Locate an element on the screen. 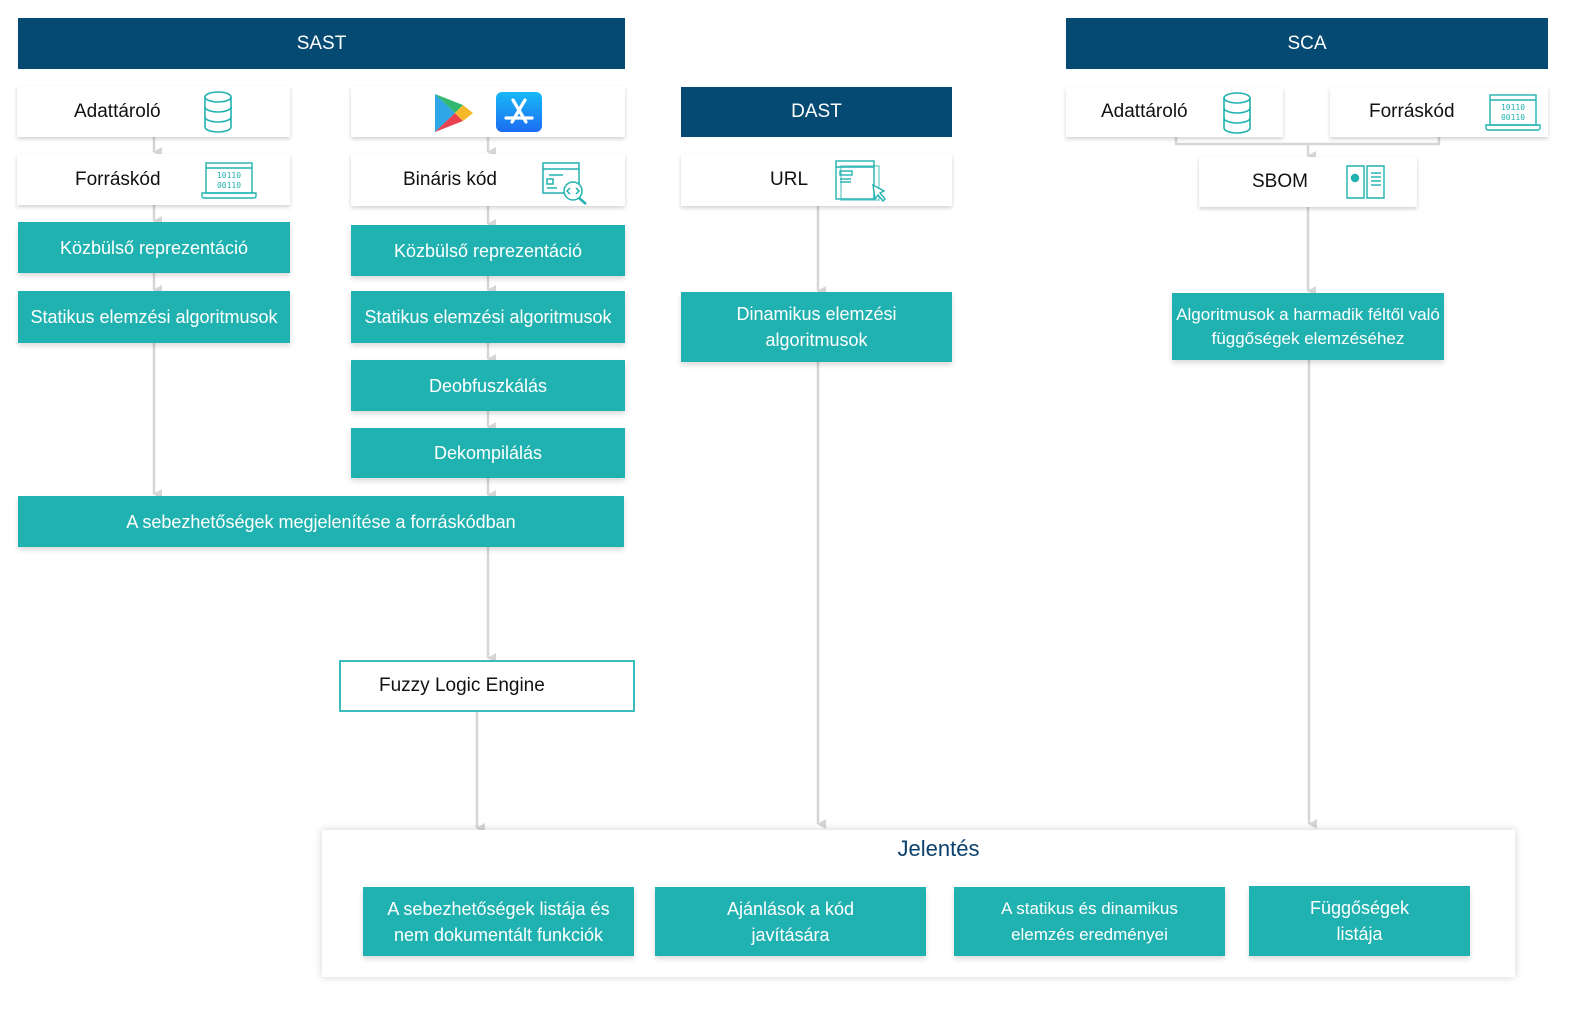 The image size is (1587, 1023). binary-intermediate-representation: Közbülső reprezentáció is located at coordinates (488, 250).